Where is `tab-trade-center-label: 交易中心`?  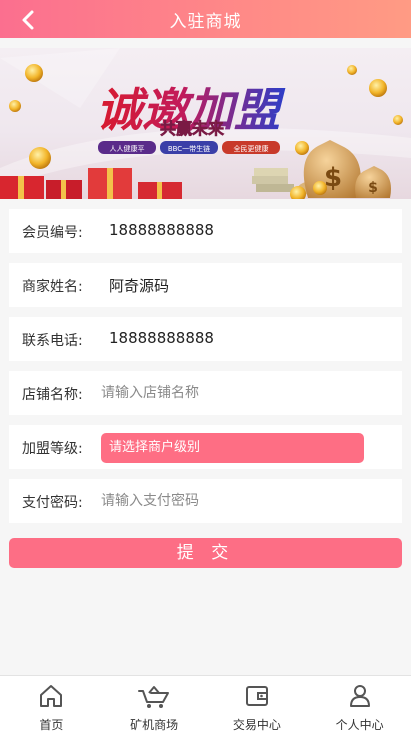
tab-trade-center-label: 交易中心 is located at coordinates (256, 725).